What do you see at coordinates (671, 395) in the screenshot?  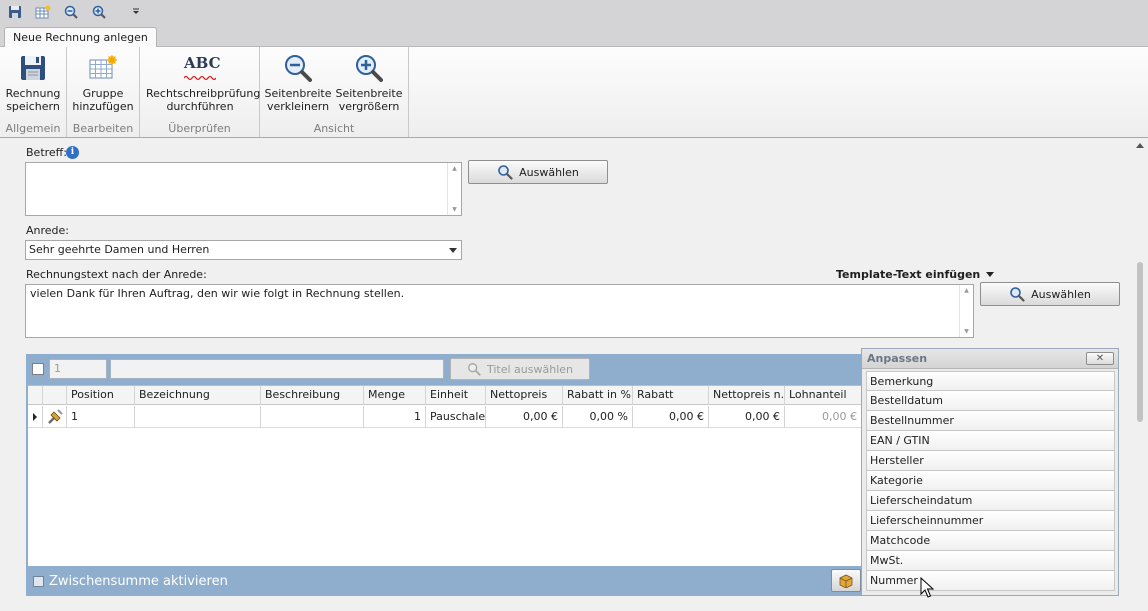 I see `col-rabatt: Rabatt` at bounding box center [671, 395].